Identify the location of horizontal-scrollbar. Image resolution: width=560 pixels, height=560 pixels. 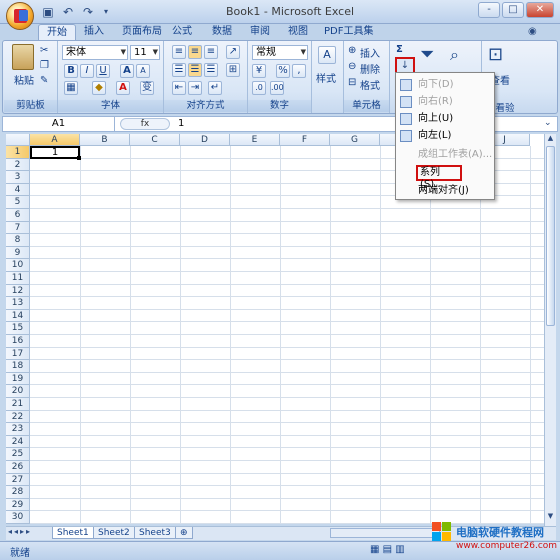
(385, 533).